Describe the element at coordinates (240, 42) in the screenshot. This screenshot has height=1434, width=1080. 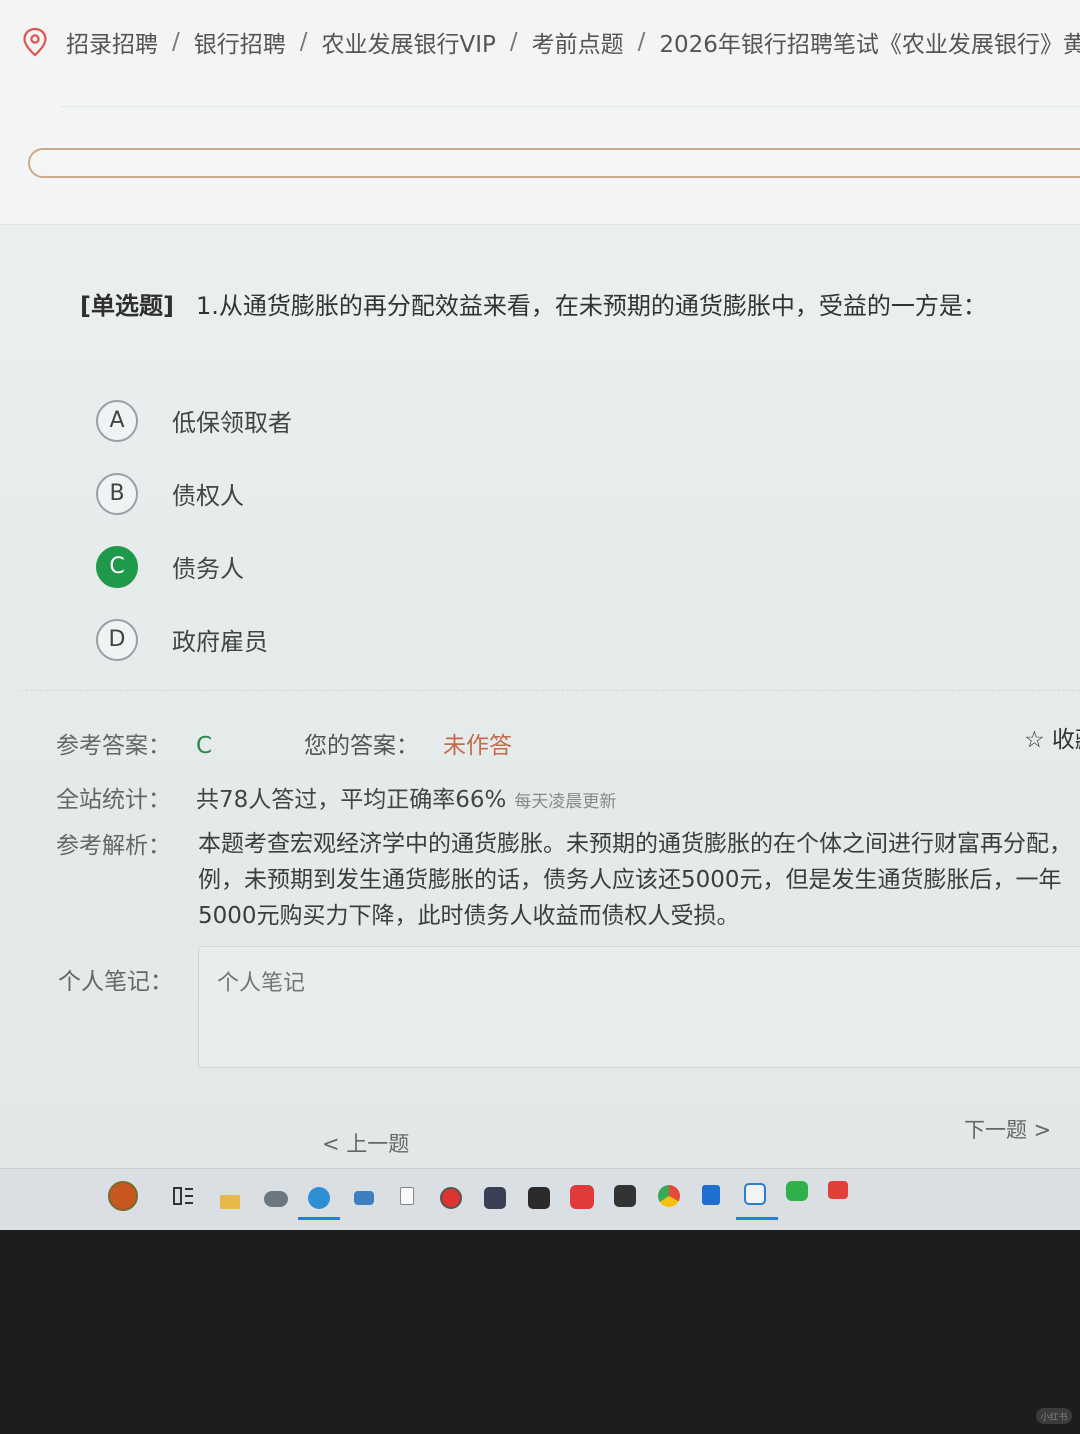
I see `breadcrumb-item-bank: 银行招聘` at that location.